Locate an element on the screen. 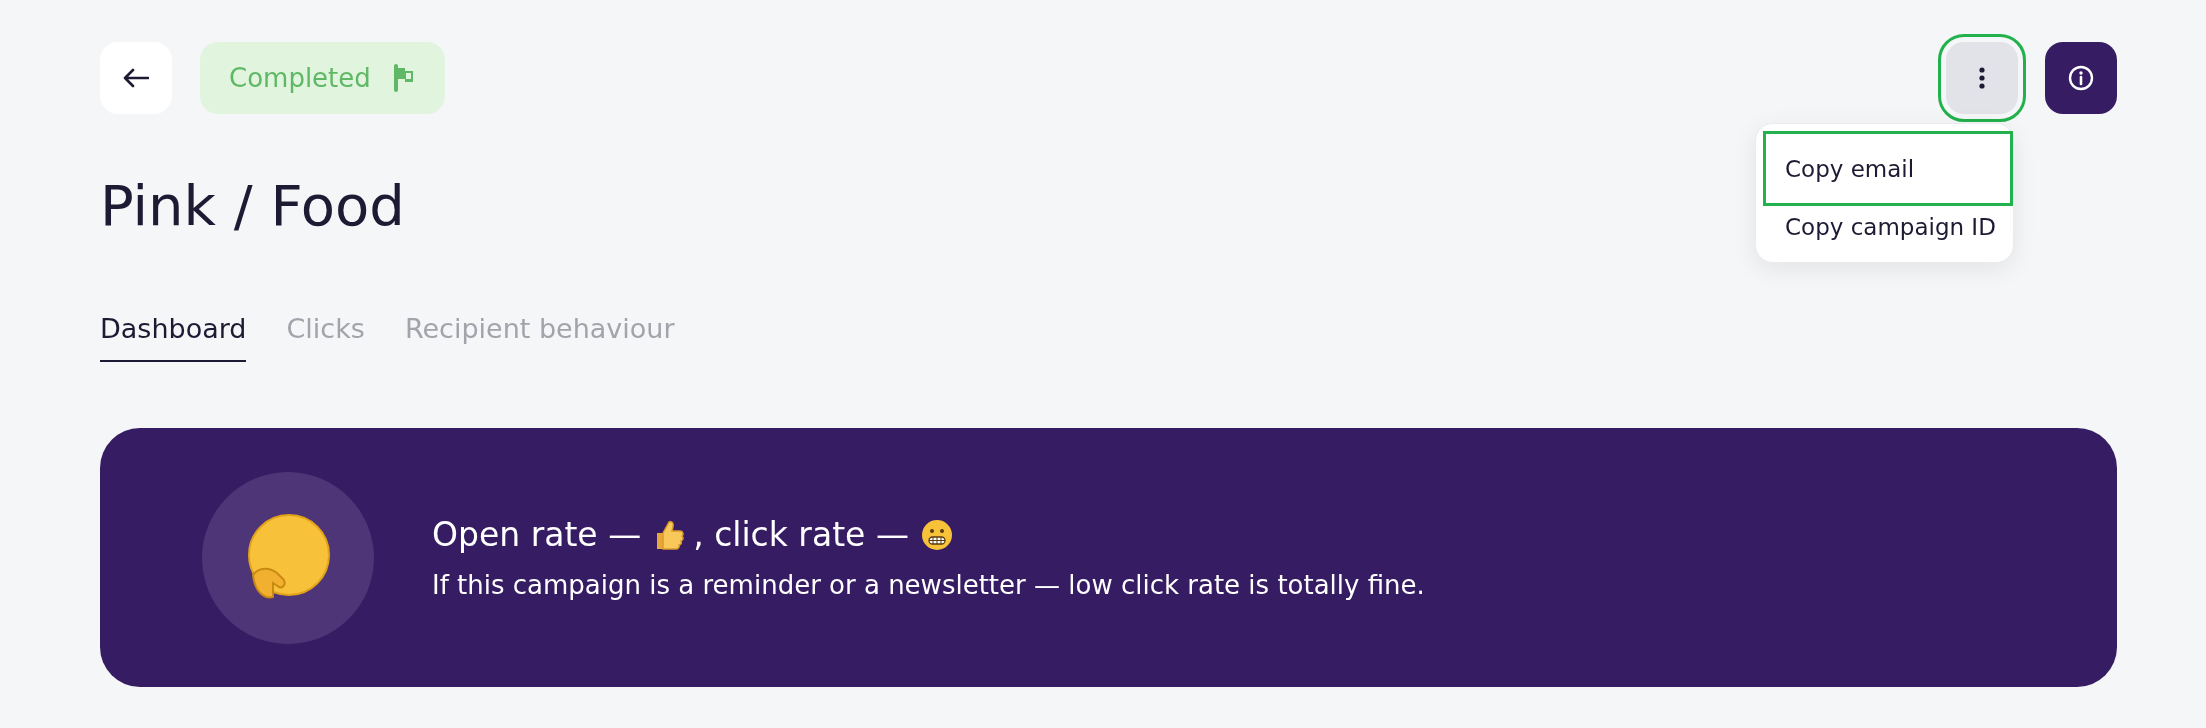  menu-item: Copy campaign ID is located at coordinates (1888, 227).